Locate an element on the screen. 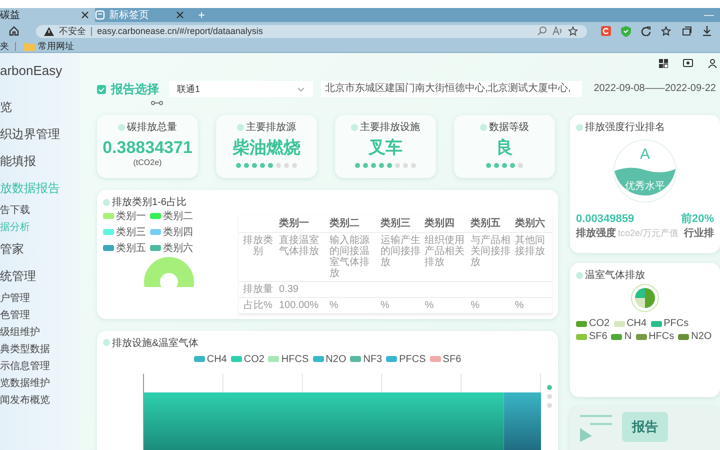  table-cell: 100.00% is located at coordinates (302, 305).